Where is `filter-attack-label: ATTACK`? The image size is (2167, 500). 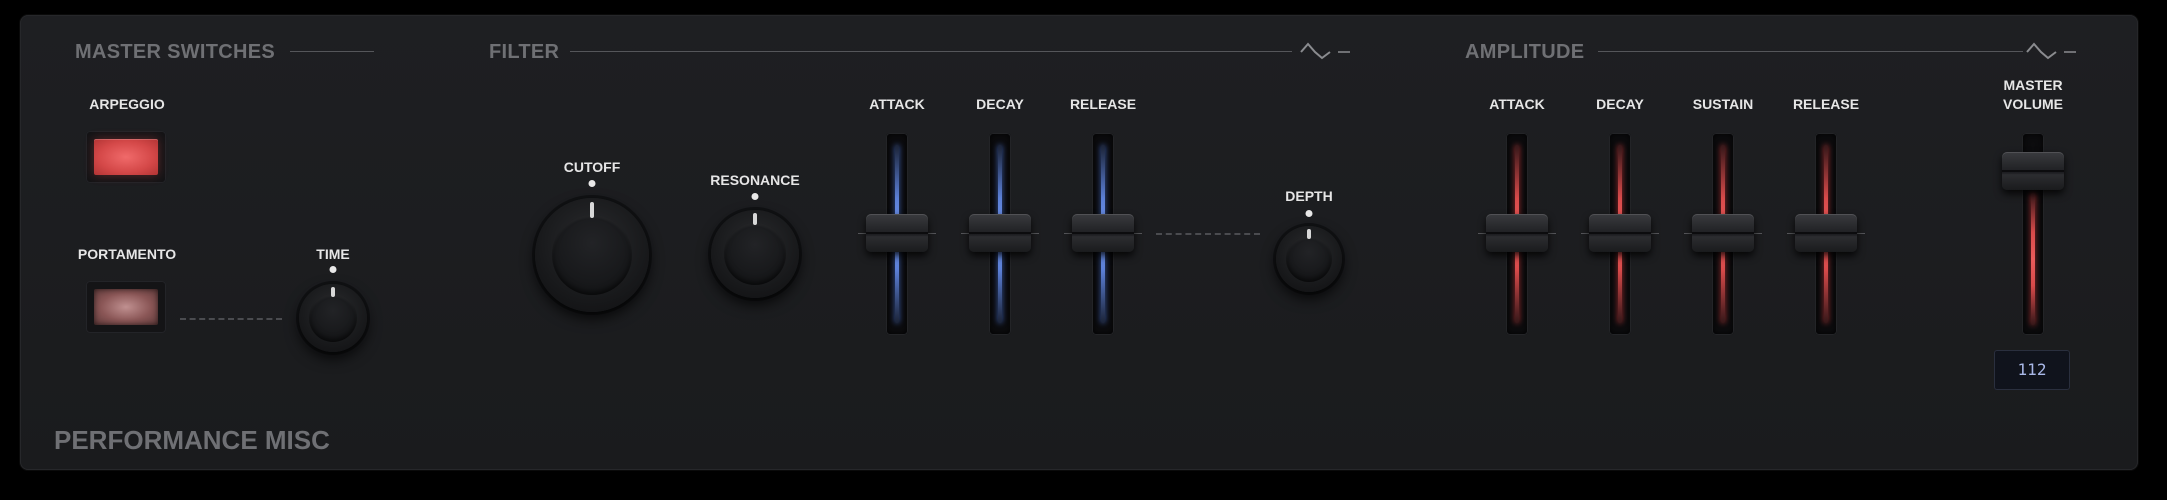
filter-attack-label: ATTACK is located at coordinates (897, 104).